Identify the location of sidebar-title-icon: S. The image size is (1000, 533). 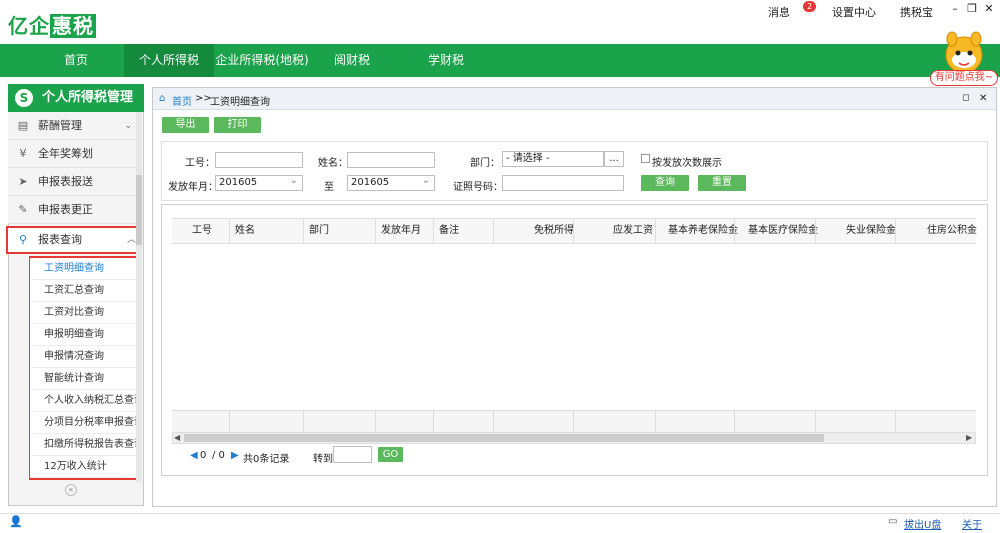
(24, 98).